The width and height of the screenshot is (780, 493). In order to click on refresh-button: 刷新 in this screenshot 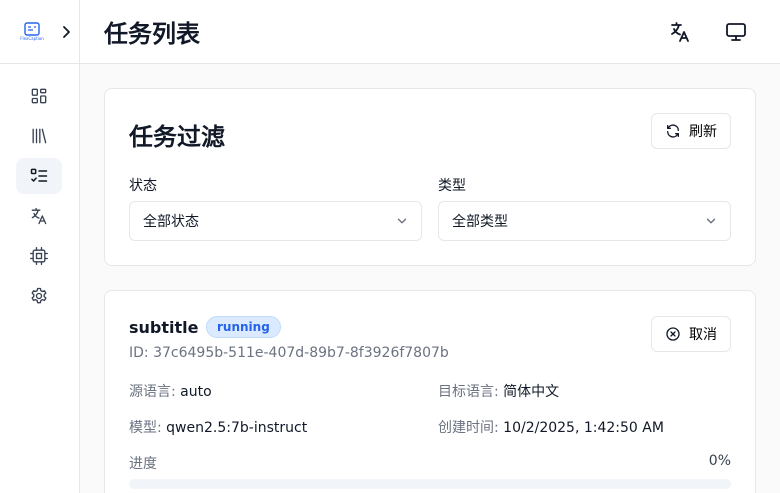, I will do `click(691, 131)`.